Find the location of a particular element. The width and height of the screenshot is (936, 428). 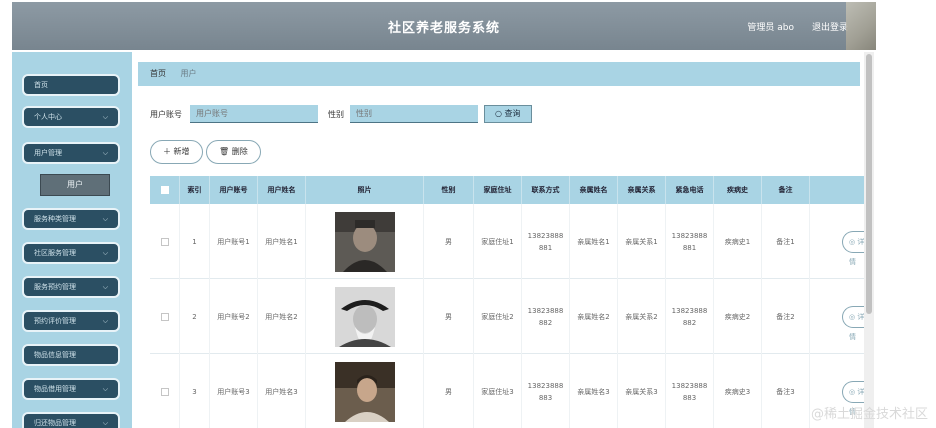

column-header: 联系方式 is located at coordinates (546, 190).